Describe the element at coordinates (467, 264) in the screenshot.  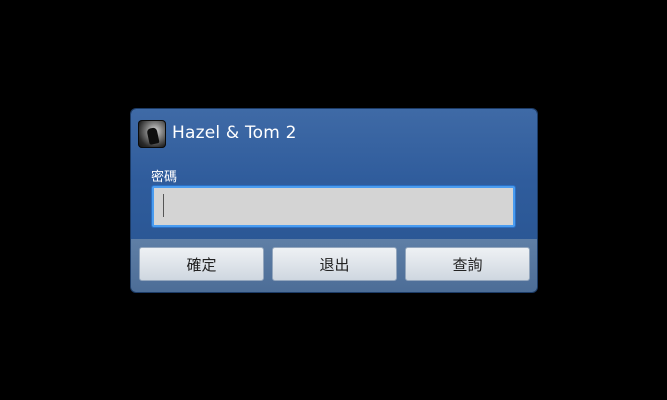
I see `query-button: 查詢` at that location.